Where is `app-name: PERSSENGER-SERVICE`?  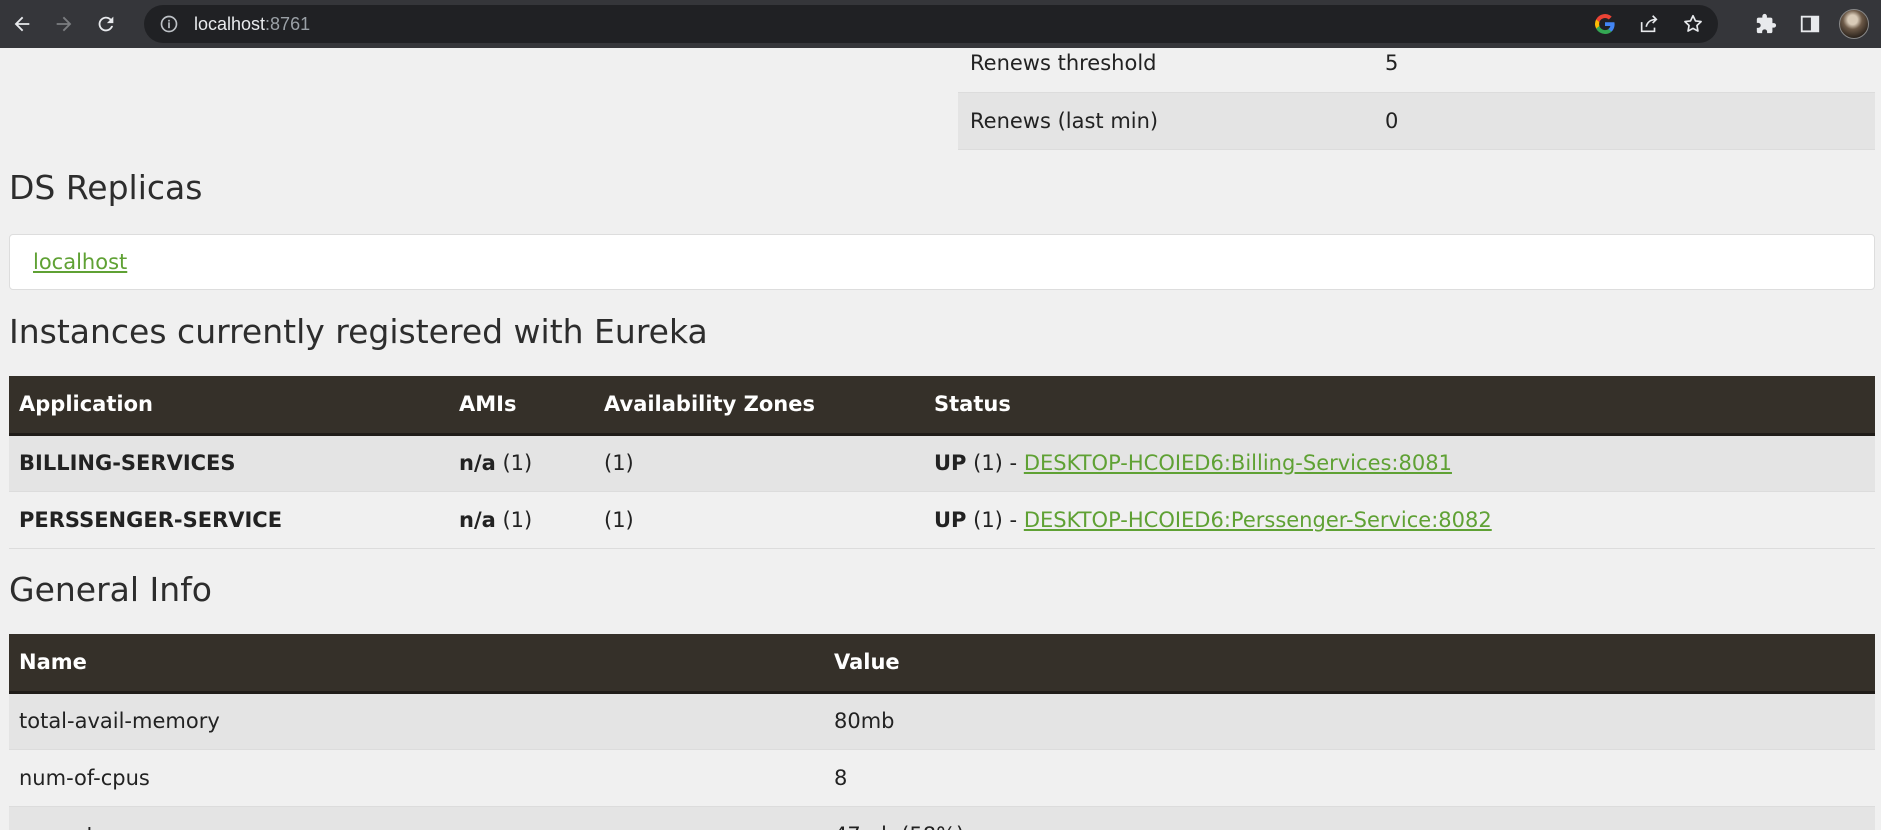 app-name: PERSSENGER-SERVICE is located at coordinates (229, 520).